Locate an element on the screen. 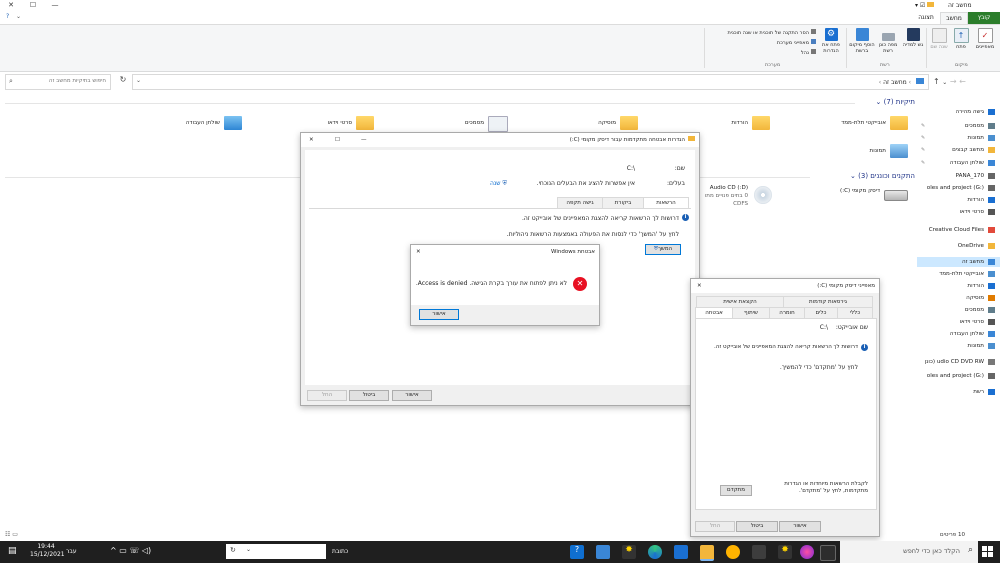 This screenshot has height=563, width=1000. drives-section-header: התקנים וכוננים (3) ⌄ is located at coordinates (865, 176).